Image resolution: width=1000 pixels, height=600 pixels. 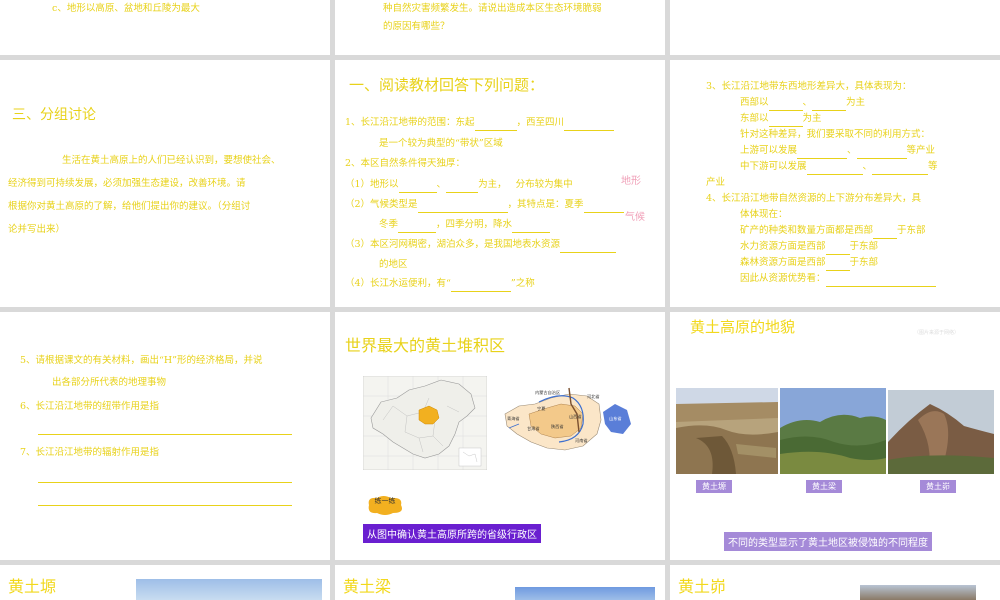 I want to click on slide-6-q3e: 中下游可以发展、等, so click(x=839, y=167).